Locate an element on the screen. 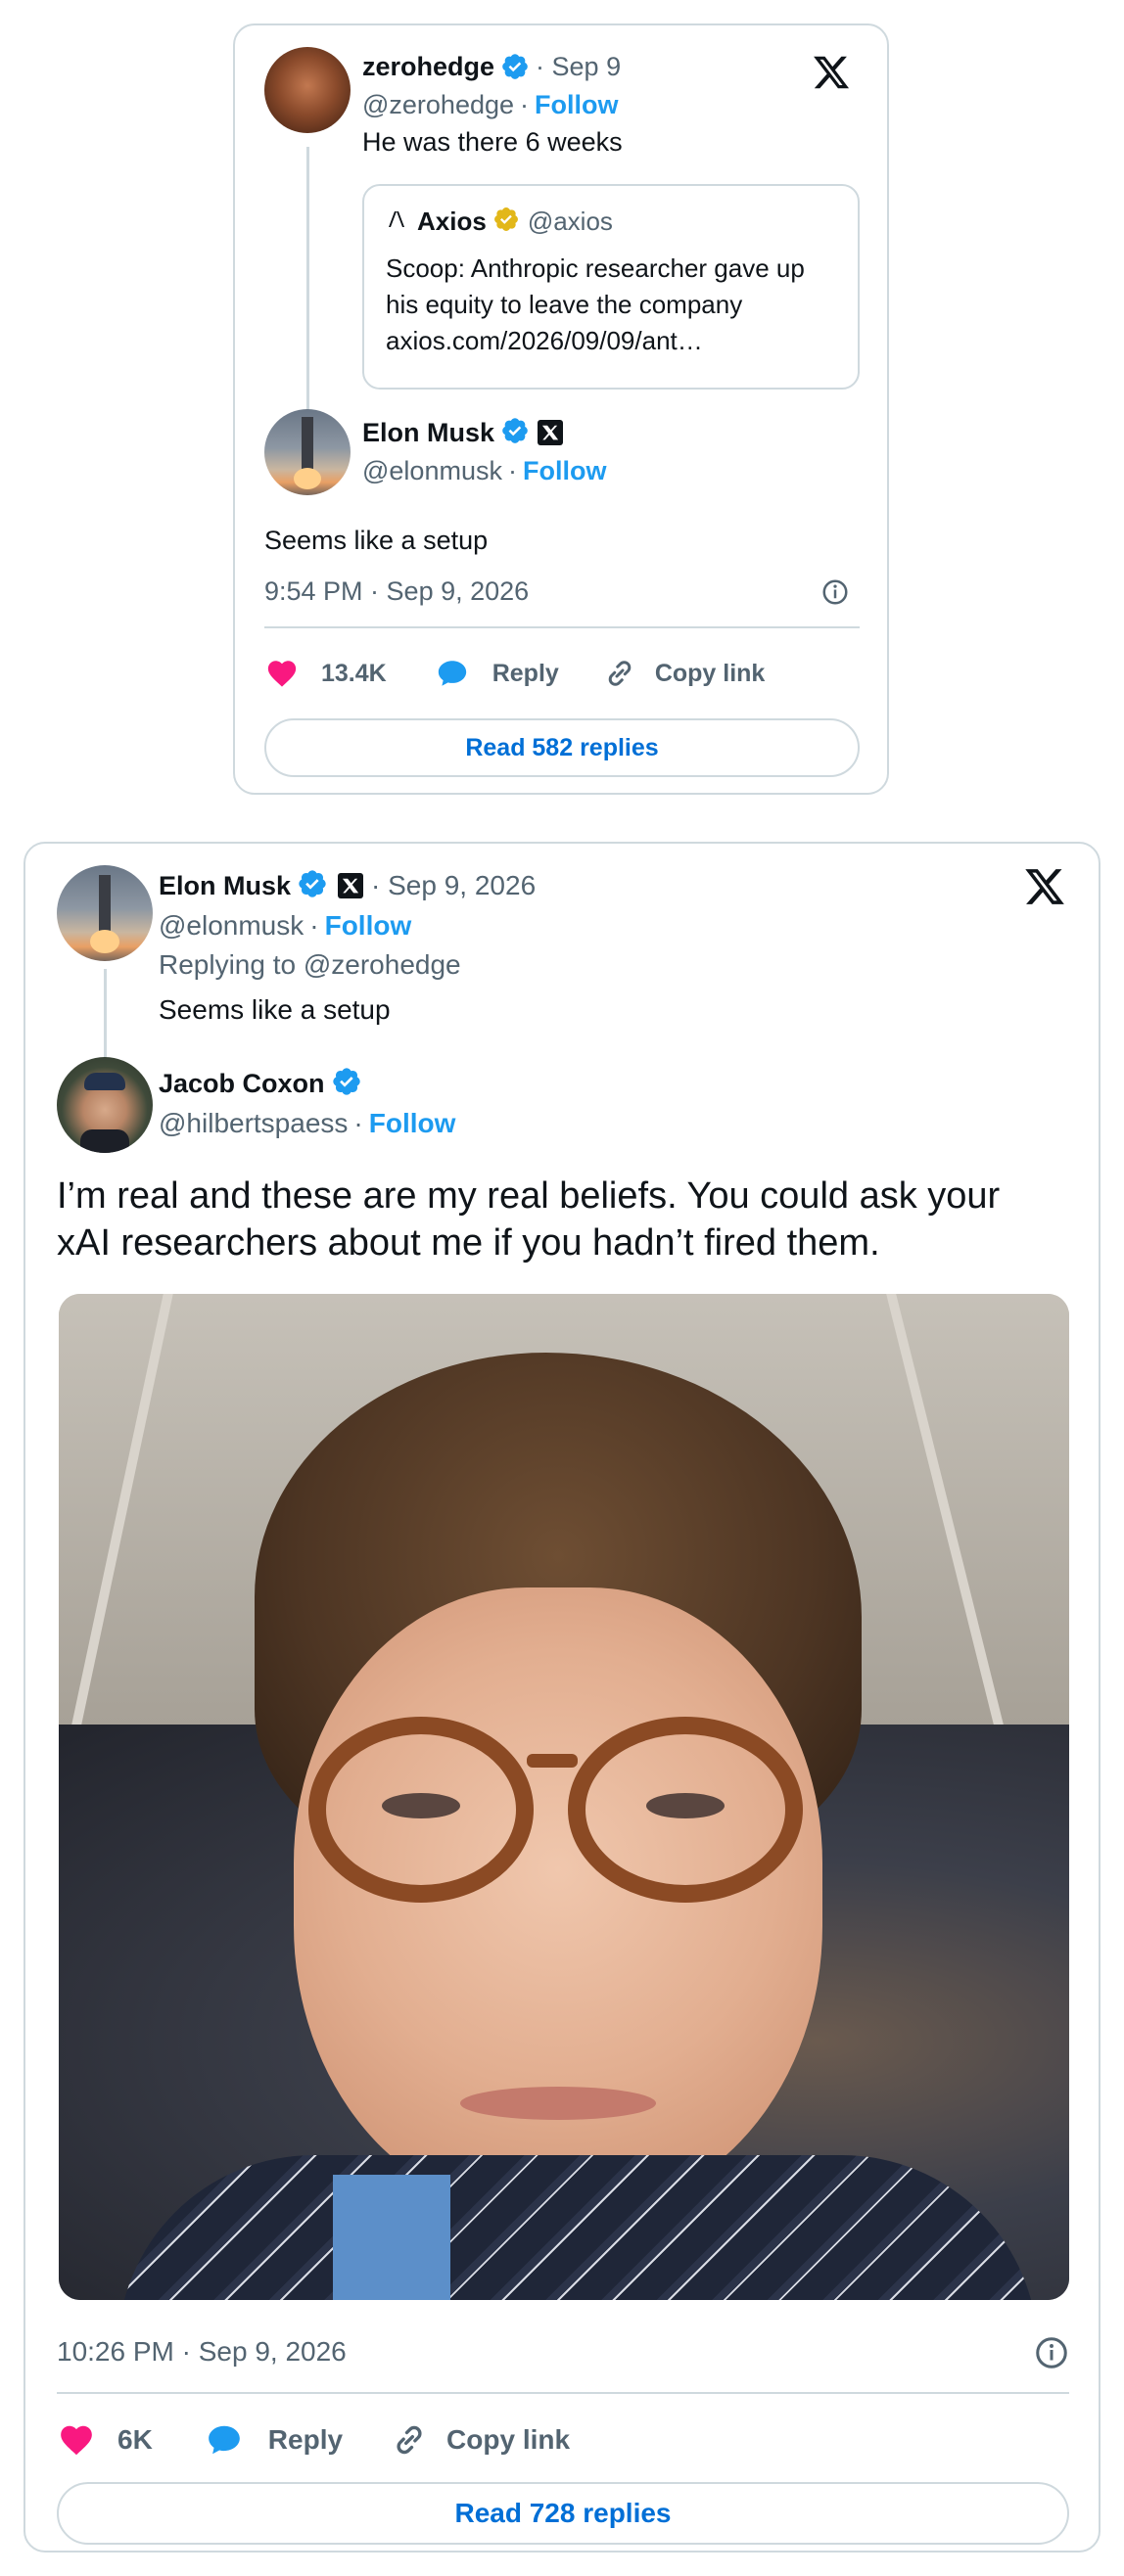 This screenshot has height=2576, width=1124. gold-verified-badge-icon is located at coordinates (506, 222).